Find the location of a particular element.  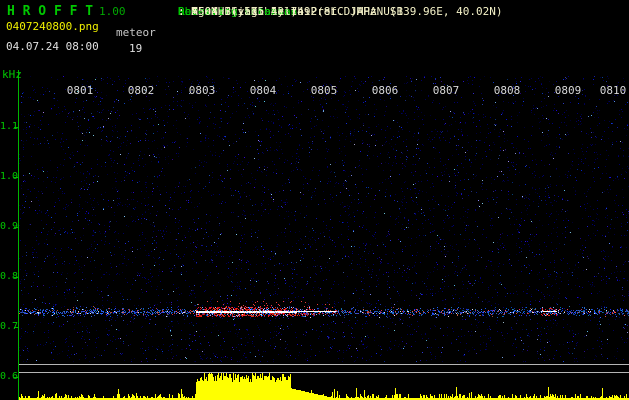

mode-label: meteor is located at coordinates (136, 32).